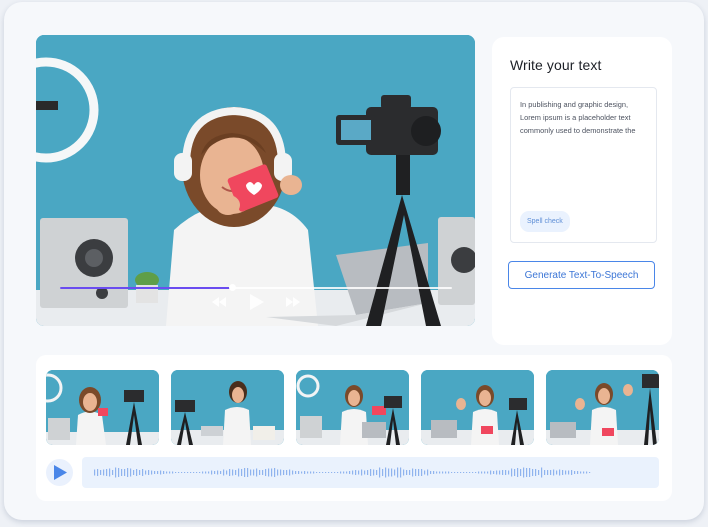 The image size is (708, 527). Describe the element at coordinates (545, 221) in the screenshot. I see `spell-check-button: Spell check` at that location.